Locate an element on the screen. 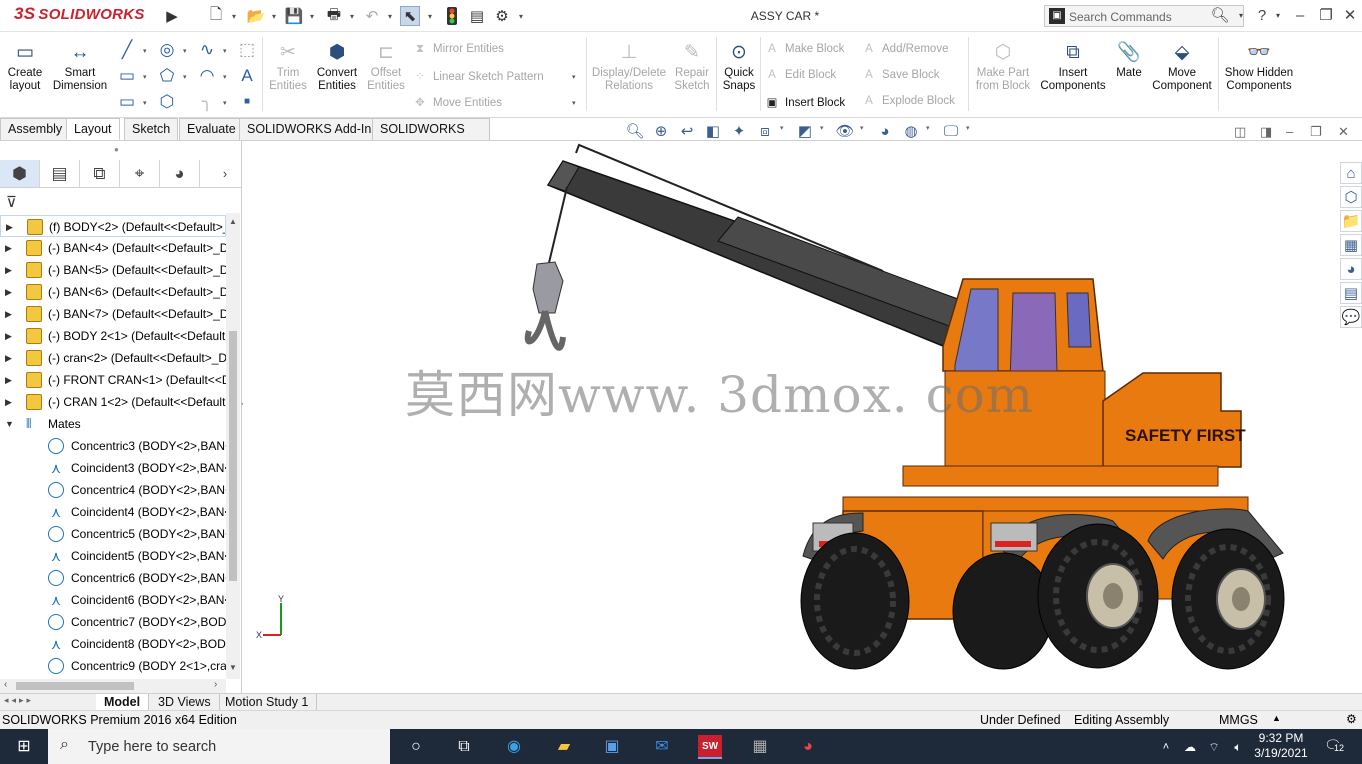 This screenshot has width=1362, height=764. notifications-icon: 🗨 12 is located at coordinates (1337, 747).